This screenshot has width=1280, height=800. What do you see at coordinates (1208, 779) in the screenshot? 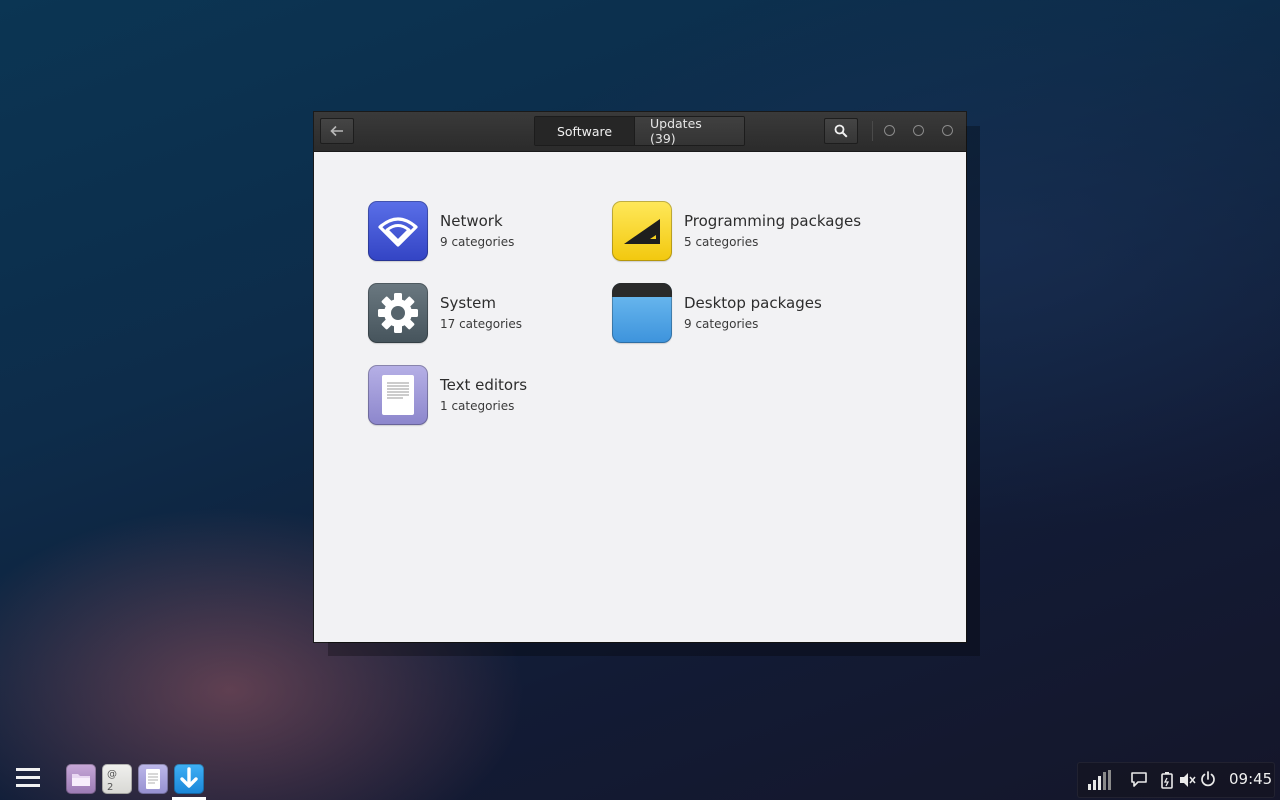
I see `power-icon` at bounding box center [1208, 779].